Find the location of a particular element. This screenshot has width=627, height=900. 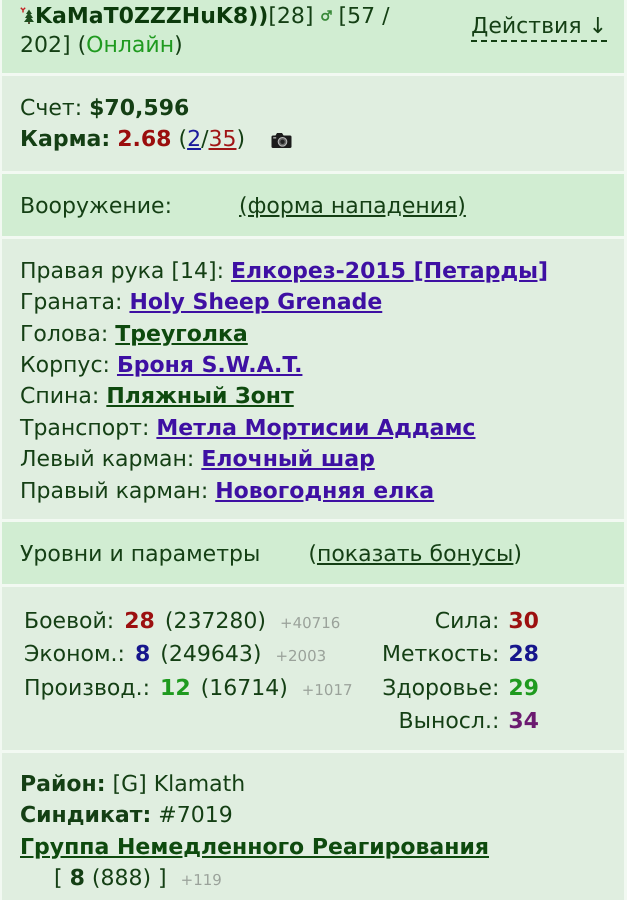

skill-experience: (249643) is located at coordinates (211, 655).